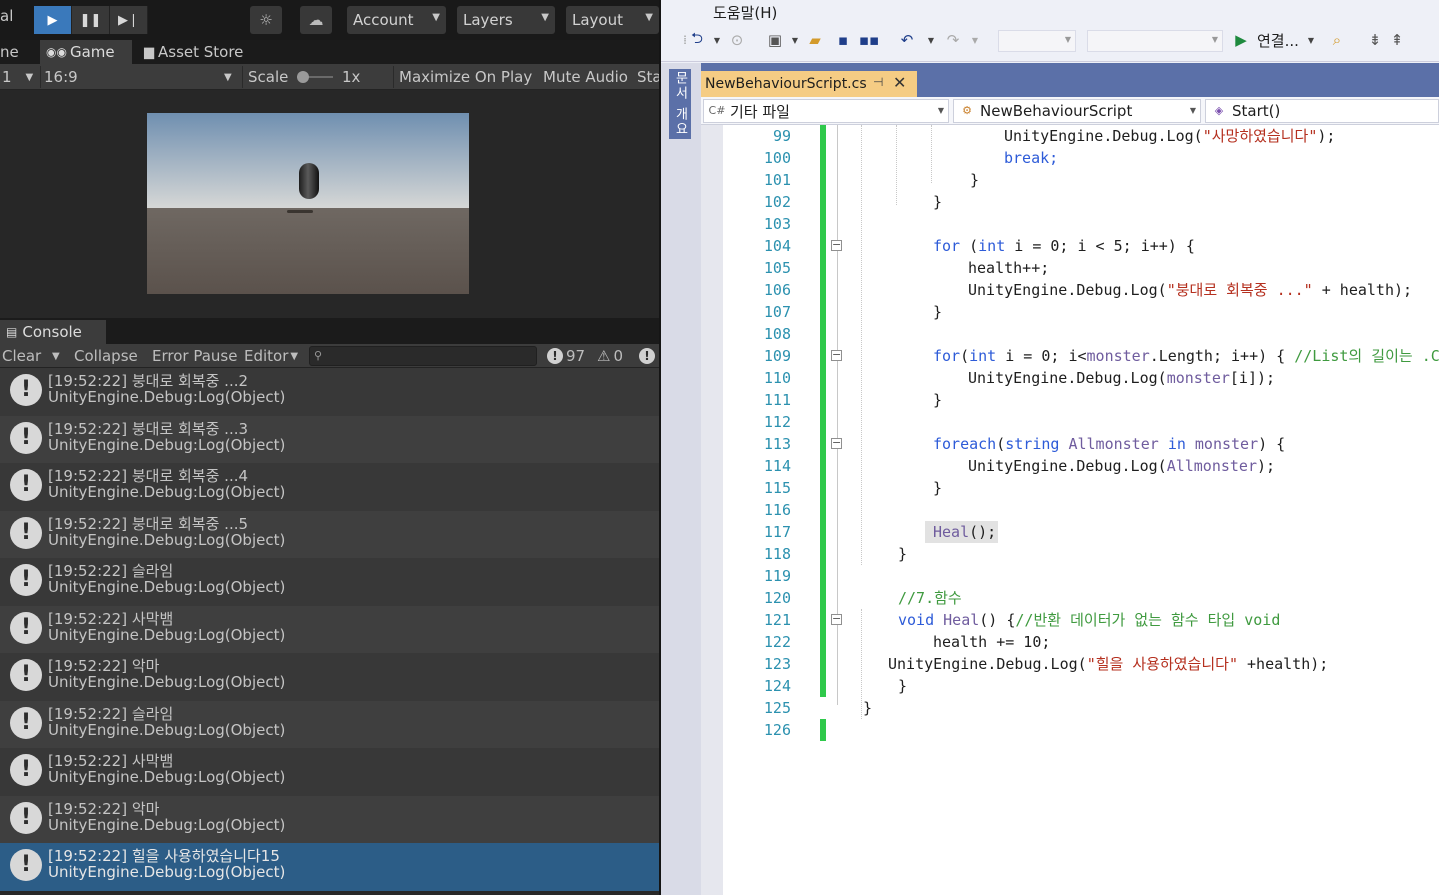 This screenshot has width=1439, height=895. I want to click on document-outline-tab: 문서 개요, so click(680, 104).